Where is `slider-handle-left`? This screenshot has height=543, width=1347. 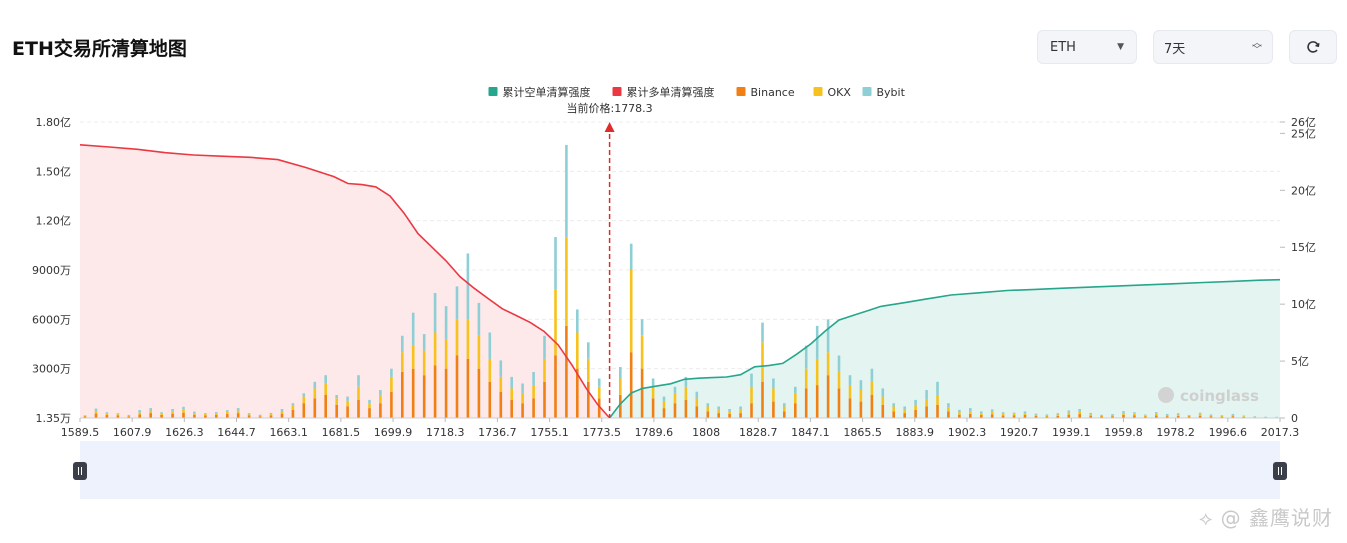
slider-handle-left is located at coordinates (80, 471).